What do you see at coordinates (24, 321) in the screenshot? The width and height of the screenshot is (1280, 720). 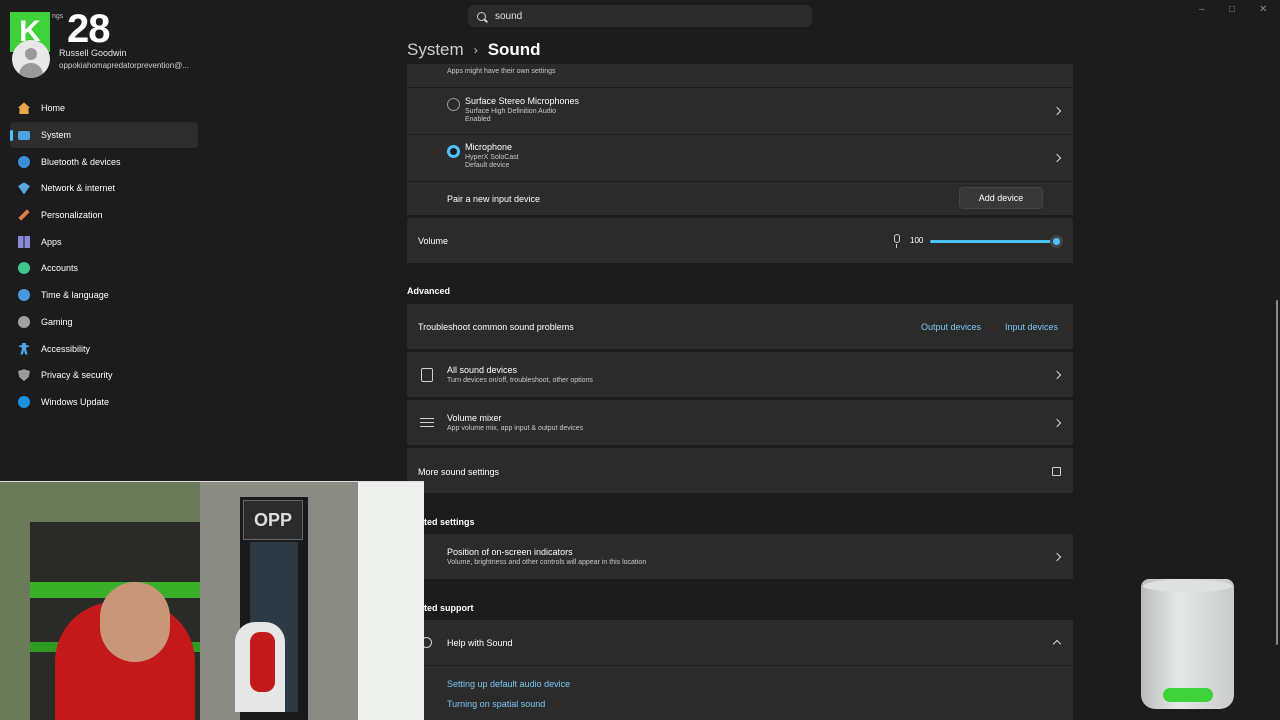 I see `gaming-icon` at bounding box center [24, 321].